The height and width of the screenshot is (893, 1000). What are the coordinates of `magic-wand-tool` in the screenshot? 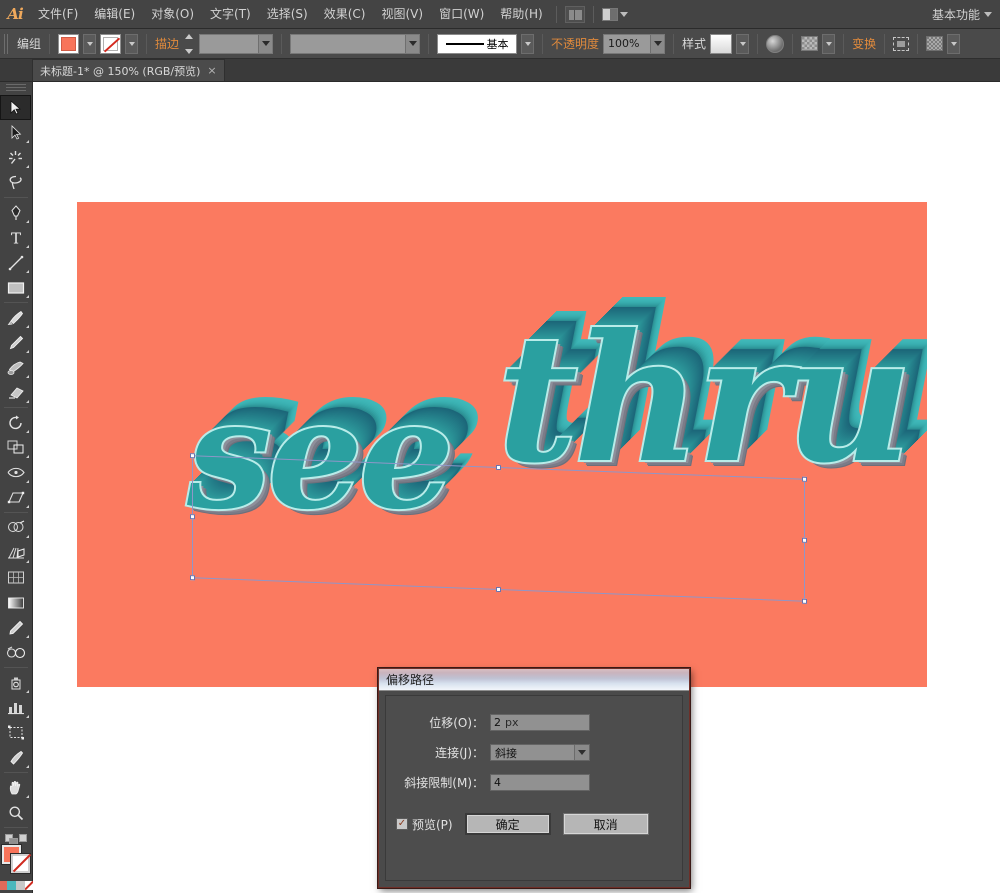 It's located at (15, 157).